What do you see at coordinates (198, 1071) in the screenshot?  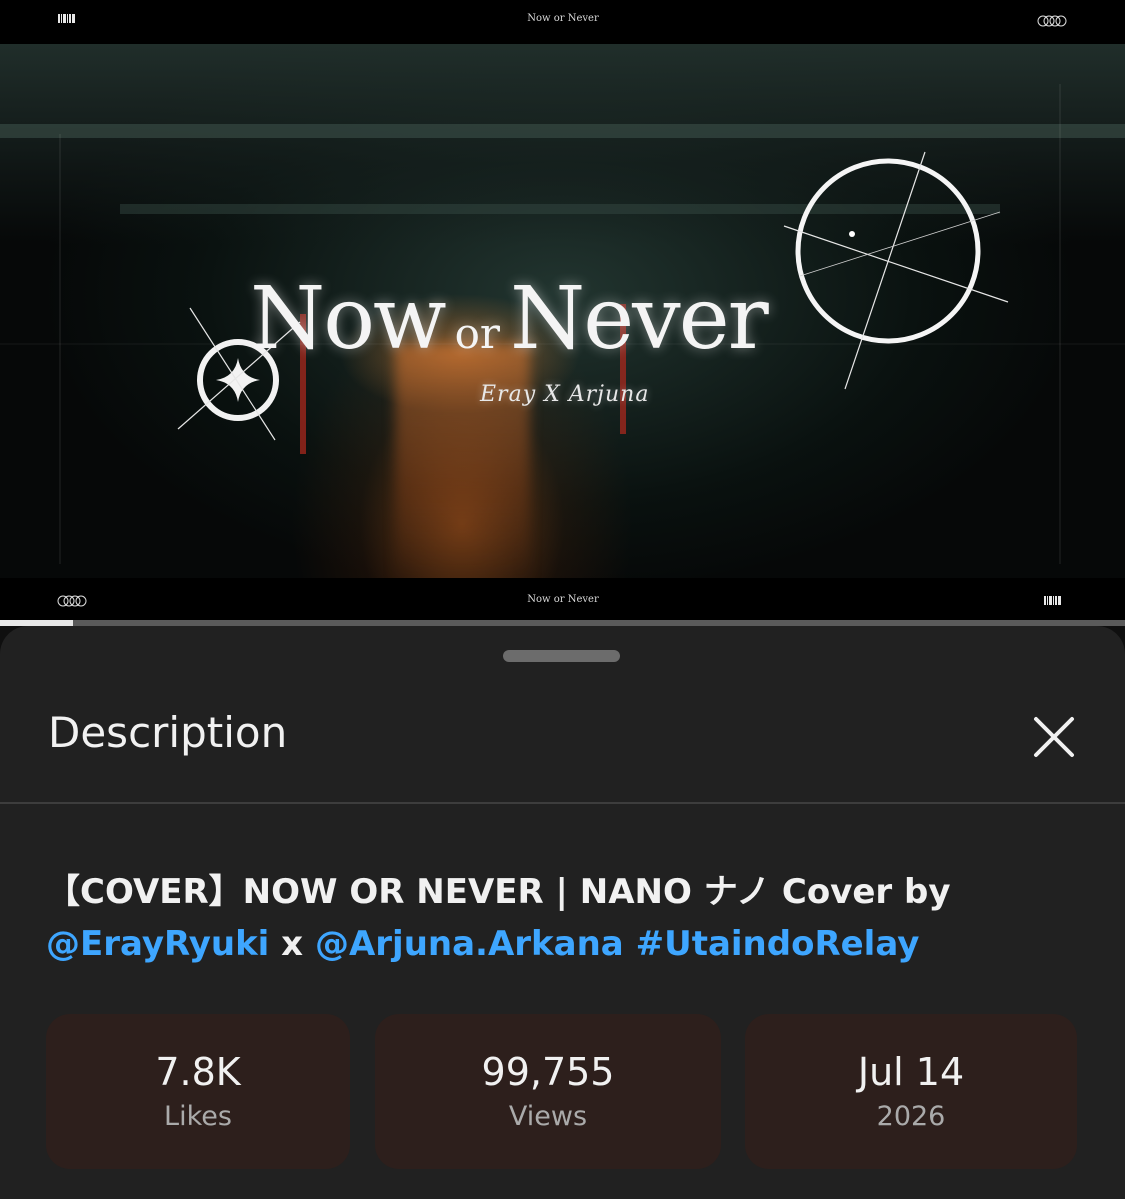 I see `likes-value: 7.8K` at bounding box center [198, 1071].